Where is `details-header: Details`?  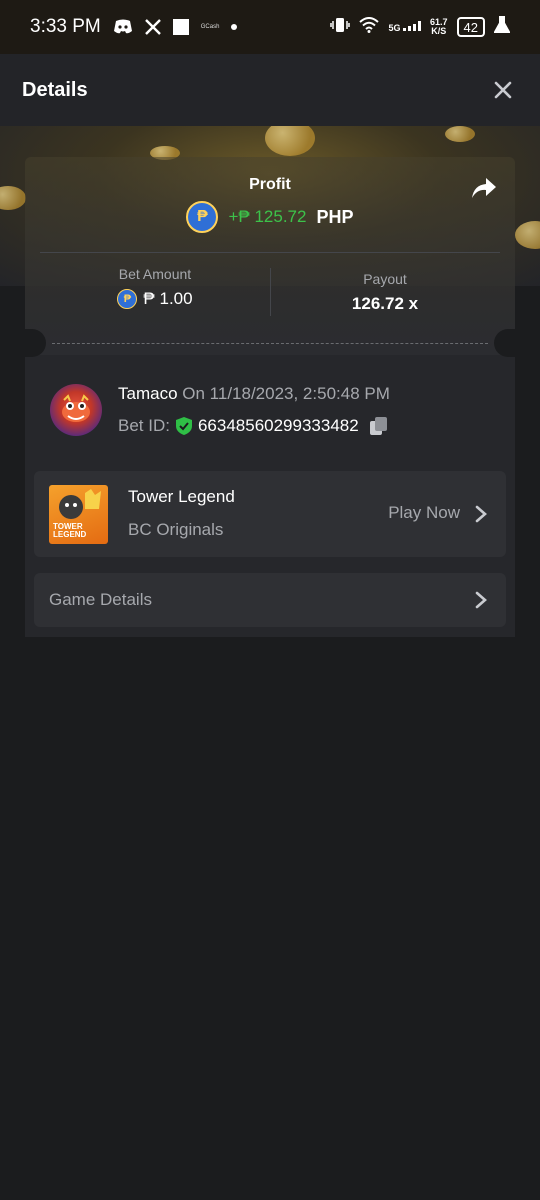
details-header: Details is located at coordinates (270, 90).